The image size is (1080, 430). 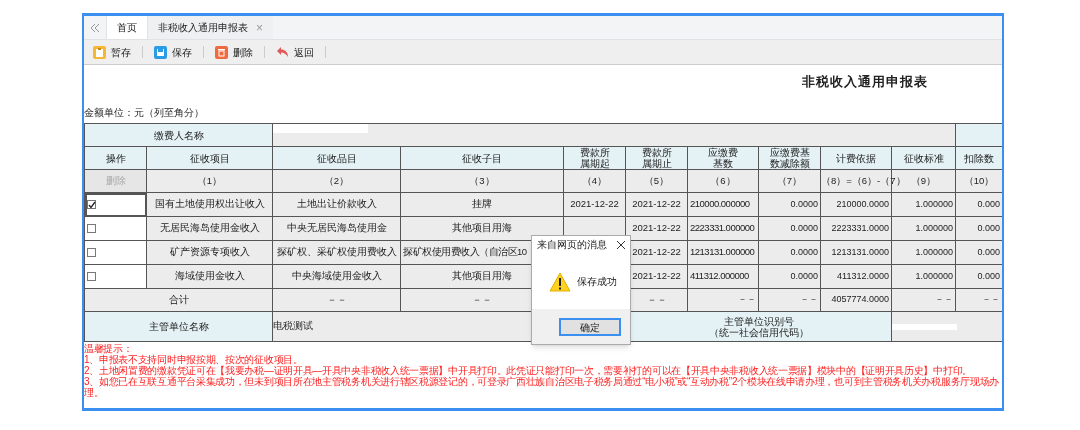 What do you see at coordinates (528, 370) in the screenshot?
I see `notice-text: 2、土地闲置费的缴款凭证可在【我要办税—证明开具—开具中央非税收入统一票据】中开具打印。此凭证只能打印一次，需要补打的可以在【开具中央非税收入统一票据】模块中的【证明开具历史】中打印。` at bounding box center [528, 370].